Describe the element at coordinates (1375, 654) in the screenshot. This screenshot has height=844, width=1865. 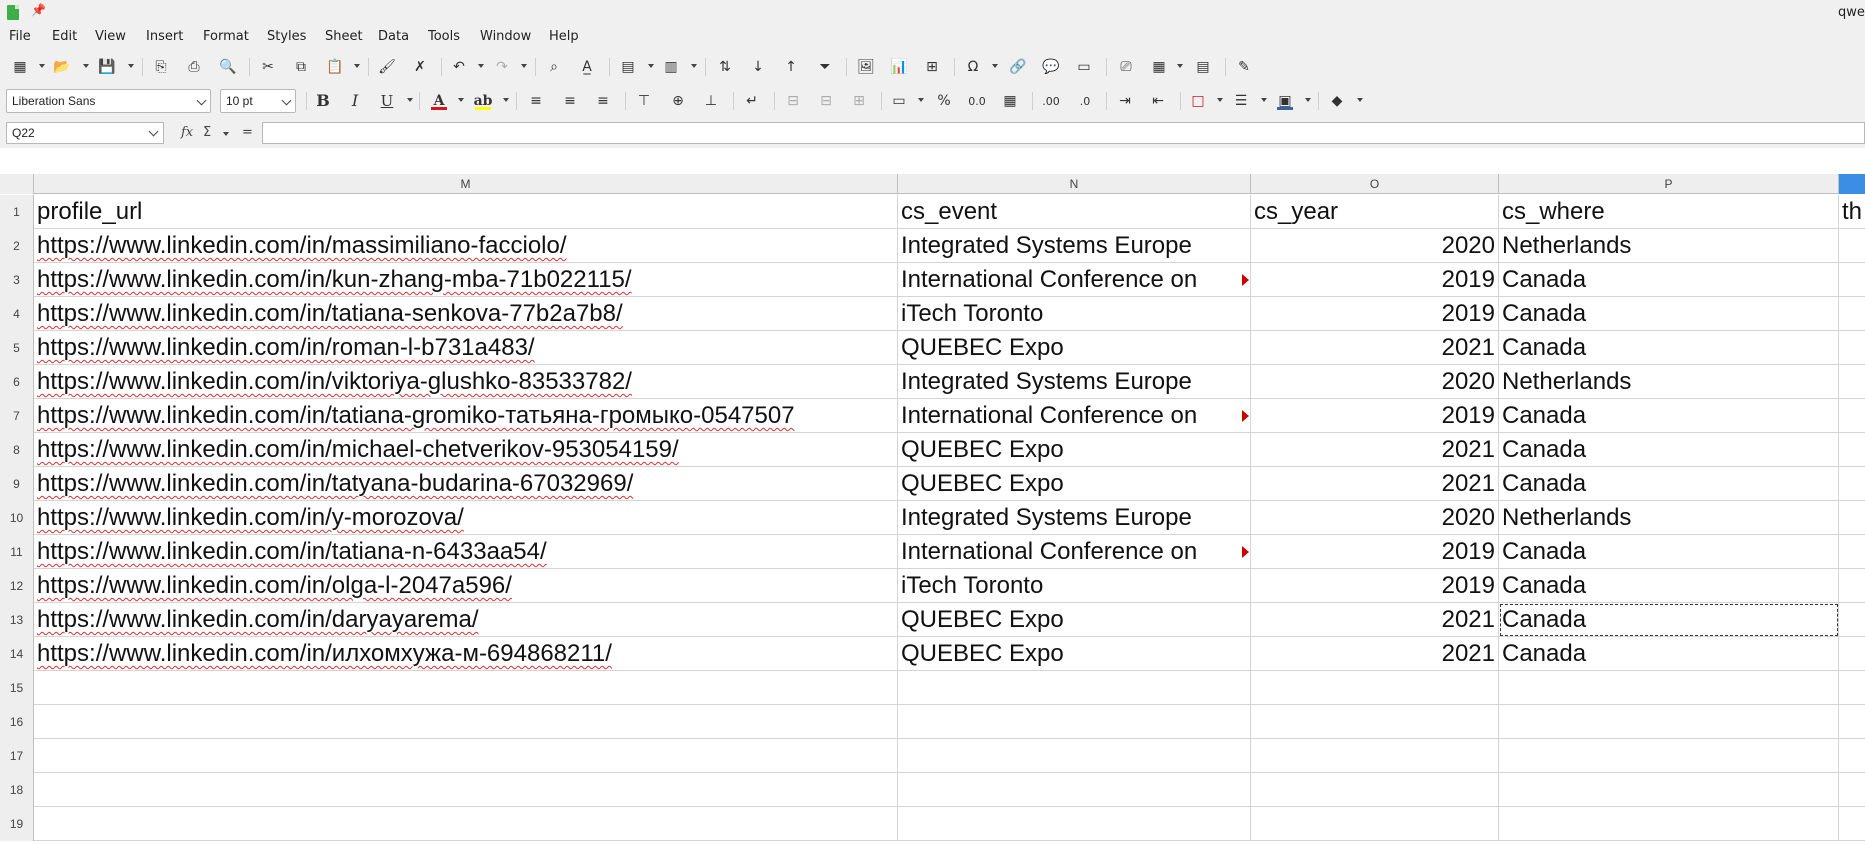
I see `cell-year: 2021` at that location.